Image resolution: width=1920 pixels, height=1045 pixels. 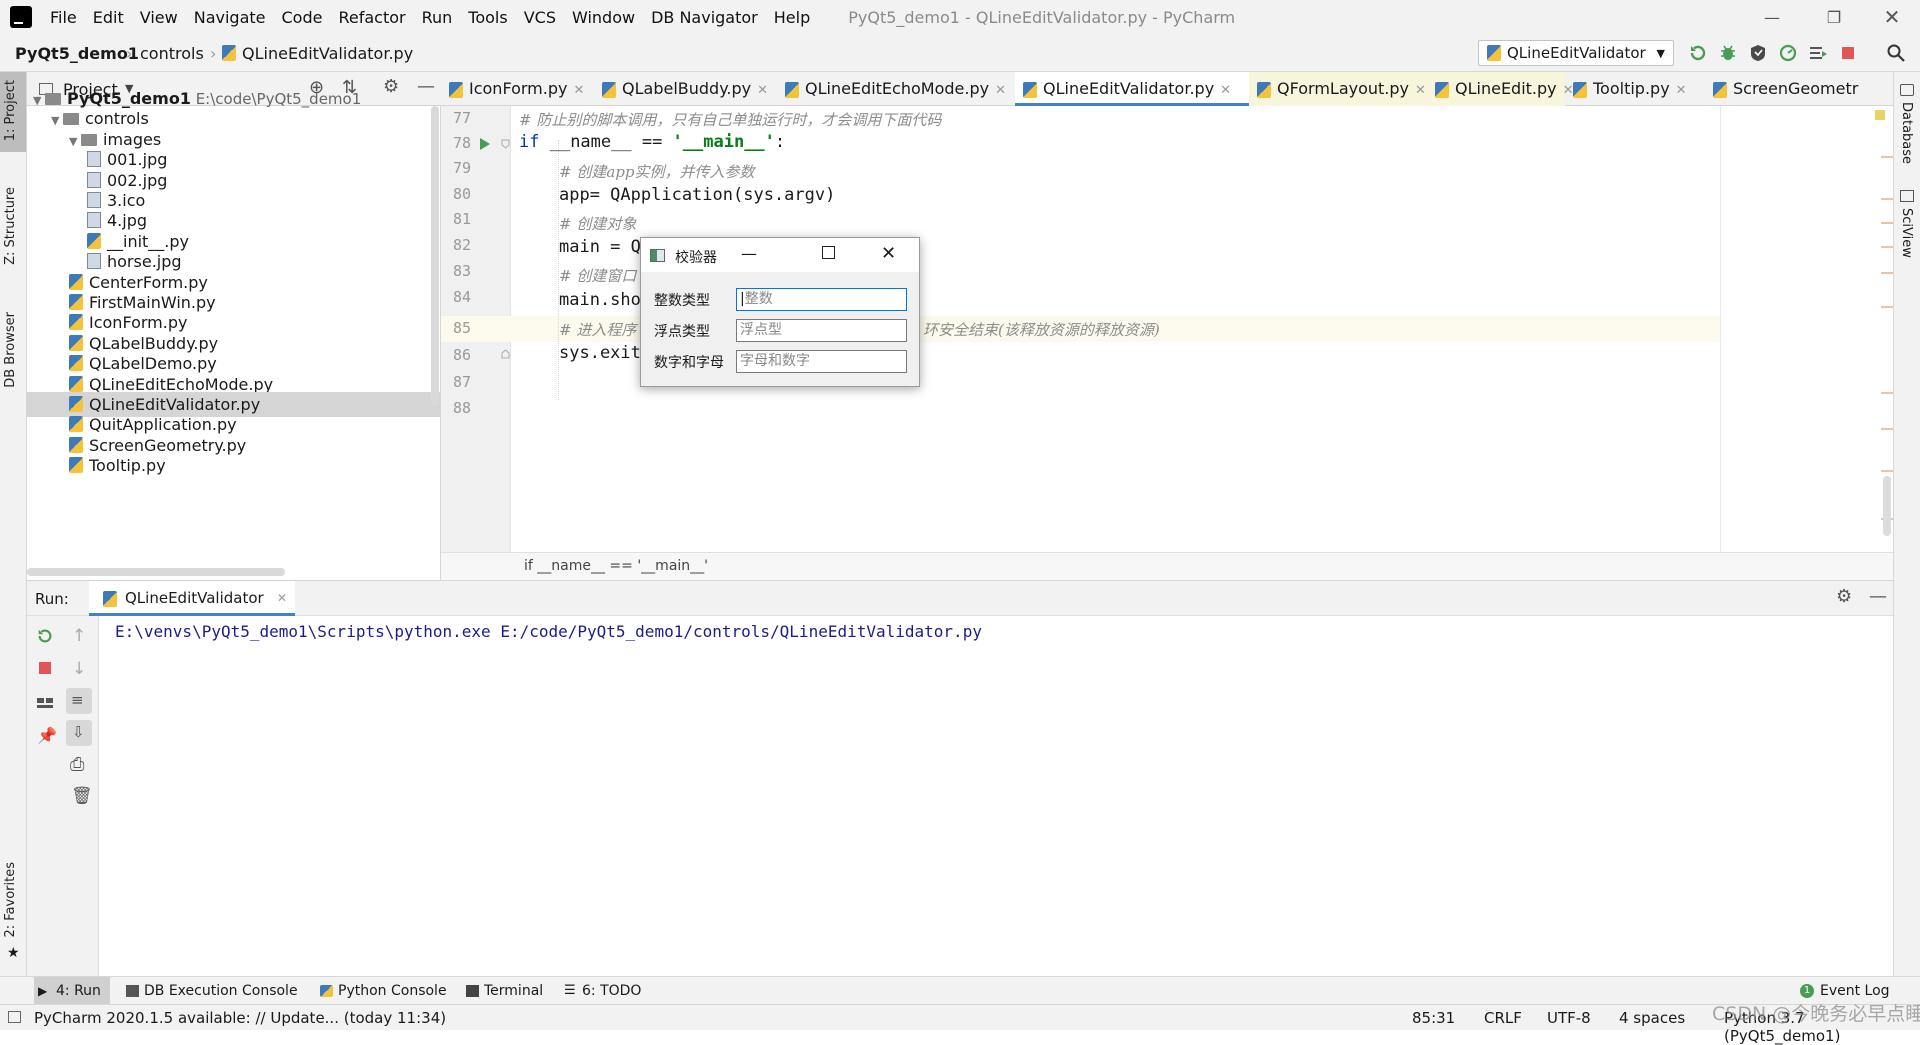 What do you see at coordinates (63, 17) in the screenshot?
I see `menu-file: File` at bounding box center [63, 17].